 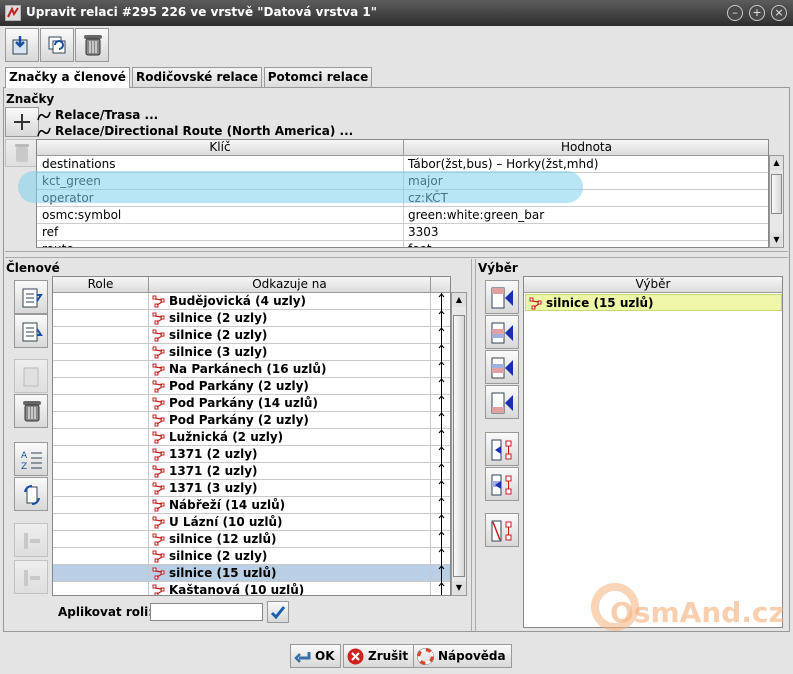 I want to click on tags-scrollbar: ▲ ▼, so click(x=776, y=201).